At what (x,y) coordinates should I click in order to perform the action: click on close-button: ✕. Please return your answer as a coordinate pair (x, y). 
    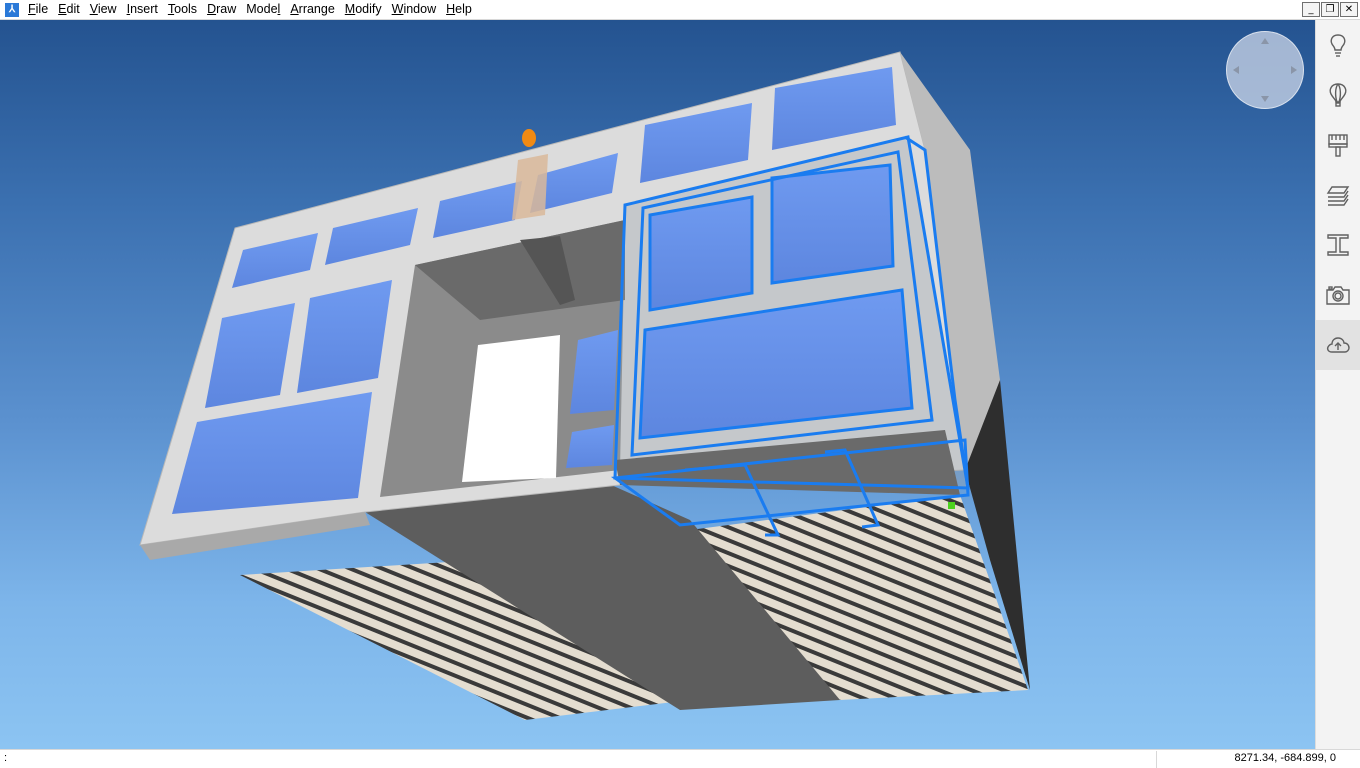
    Looking at the image, I should click on (1349, 9).